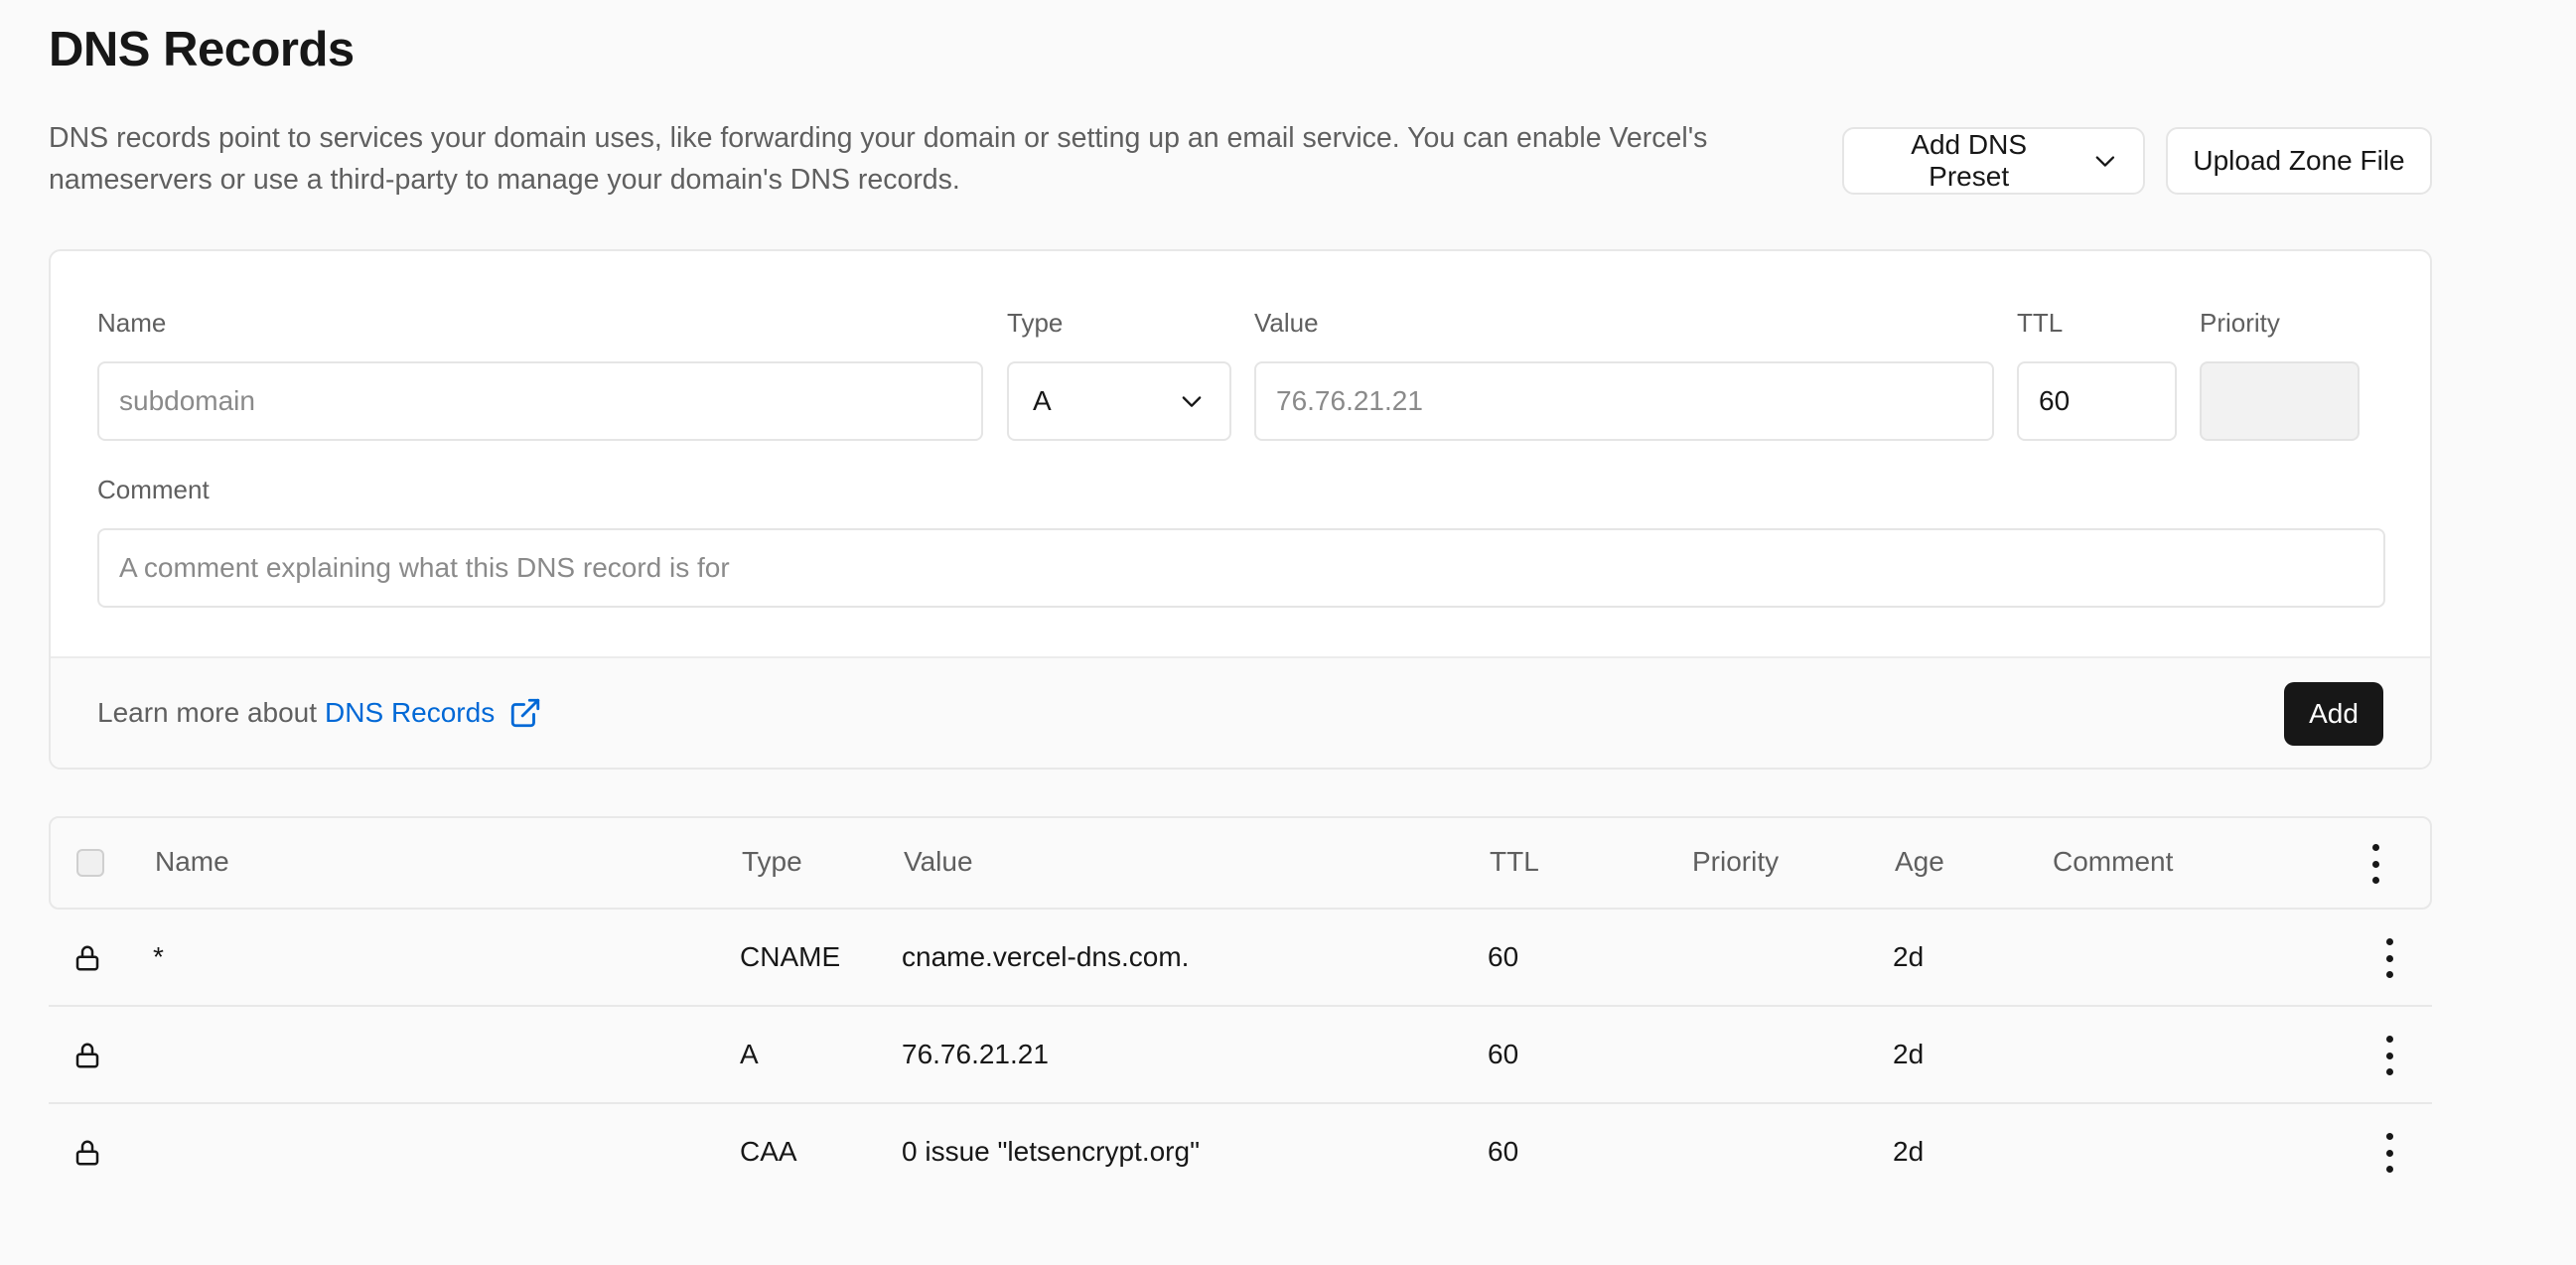  Describe the element at coordinates (1241, 958) in the screenshot. I see `table-row: * CNAME cname.vercel-dns.com. 60 2d` at that location.